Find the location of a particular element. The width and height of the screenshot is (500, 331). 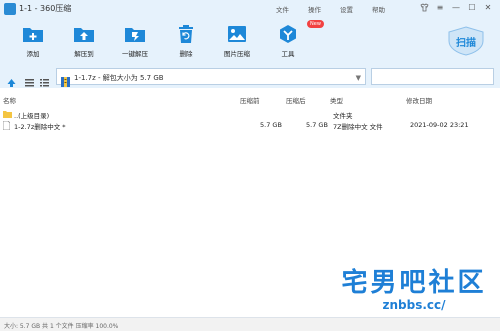

column-modified: 修改日期 is located at coordinates (419, 100).